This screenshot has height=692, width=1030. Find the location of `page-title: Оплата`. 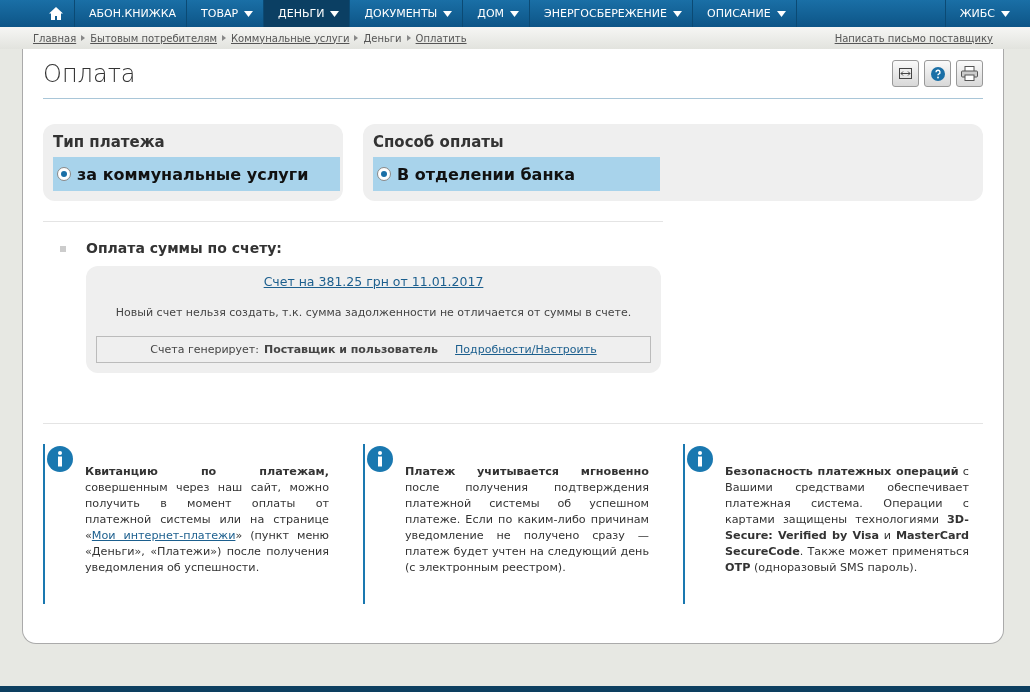

page-title: Оплата is located at coordinates (90, 73).